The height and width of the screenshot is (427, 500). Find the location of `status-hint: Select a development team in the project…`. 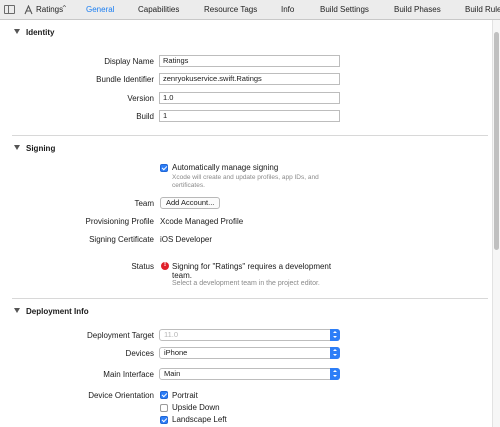

status-hint: Select a development team in the project… is located at coordinates (246, 283).